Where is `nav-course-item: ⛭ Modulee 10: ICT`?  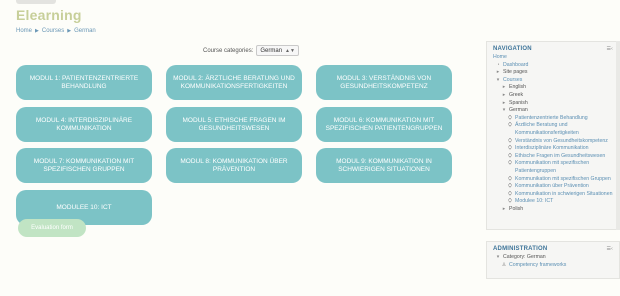 nav-course-item: ⛭ Modulee 10: ICT is located at coordinates (554, 202).